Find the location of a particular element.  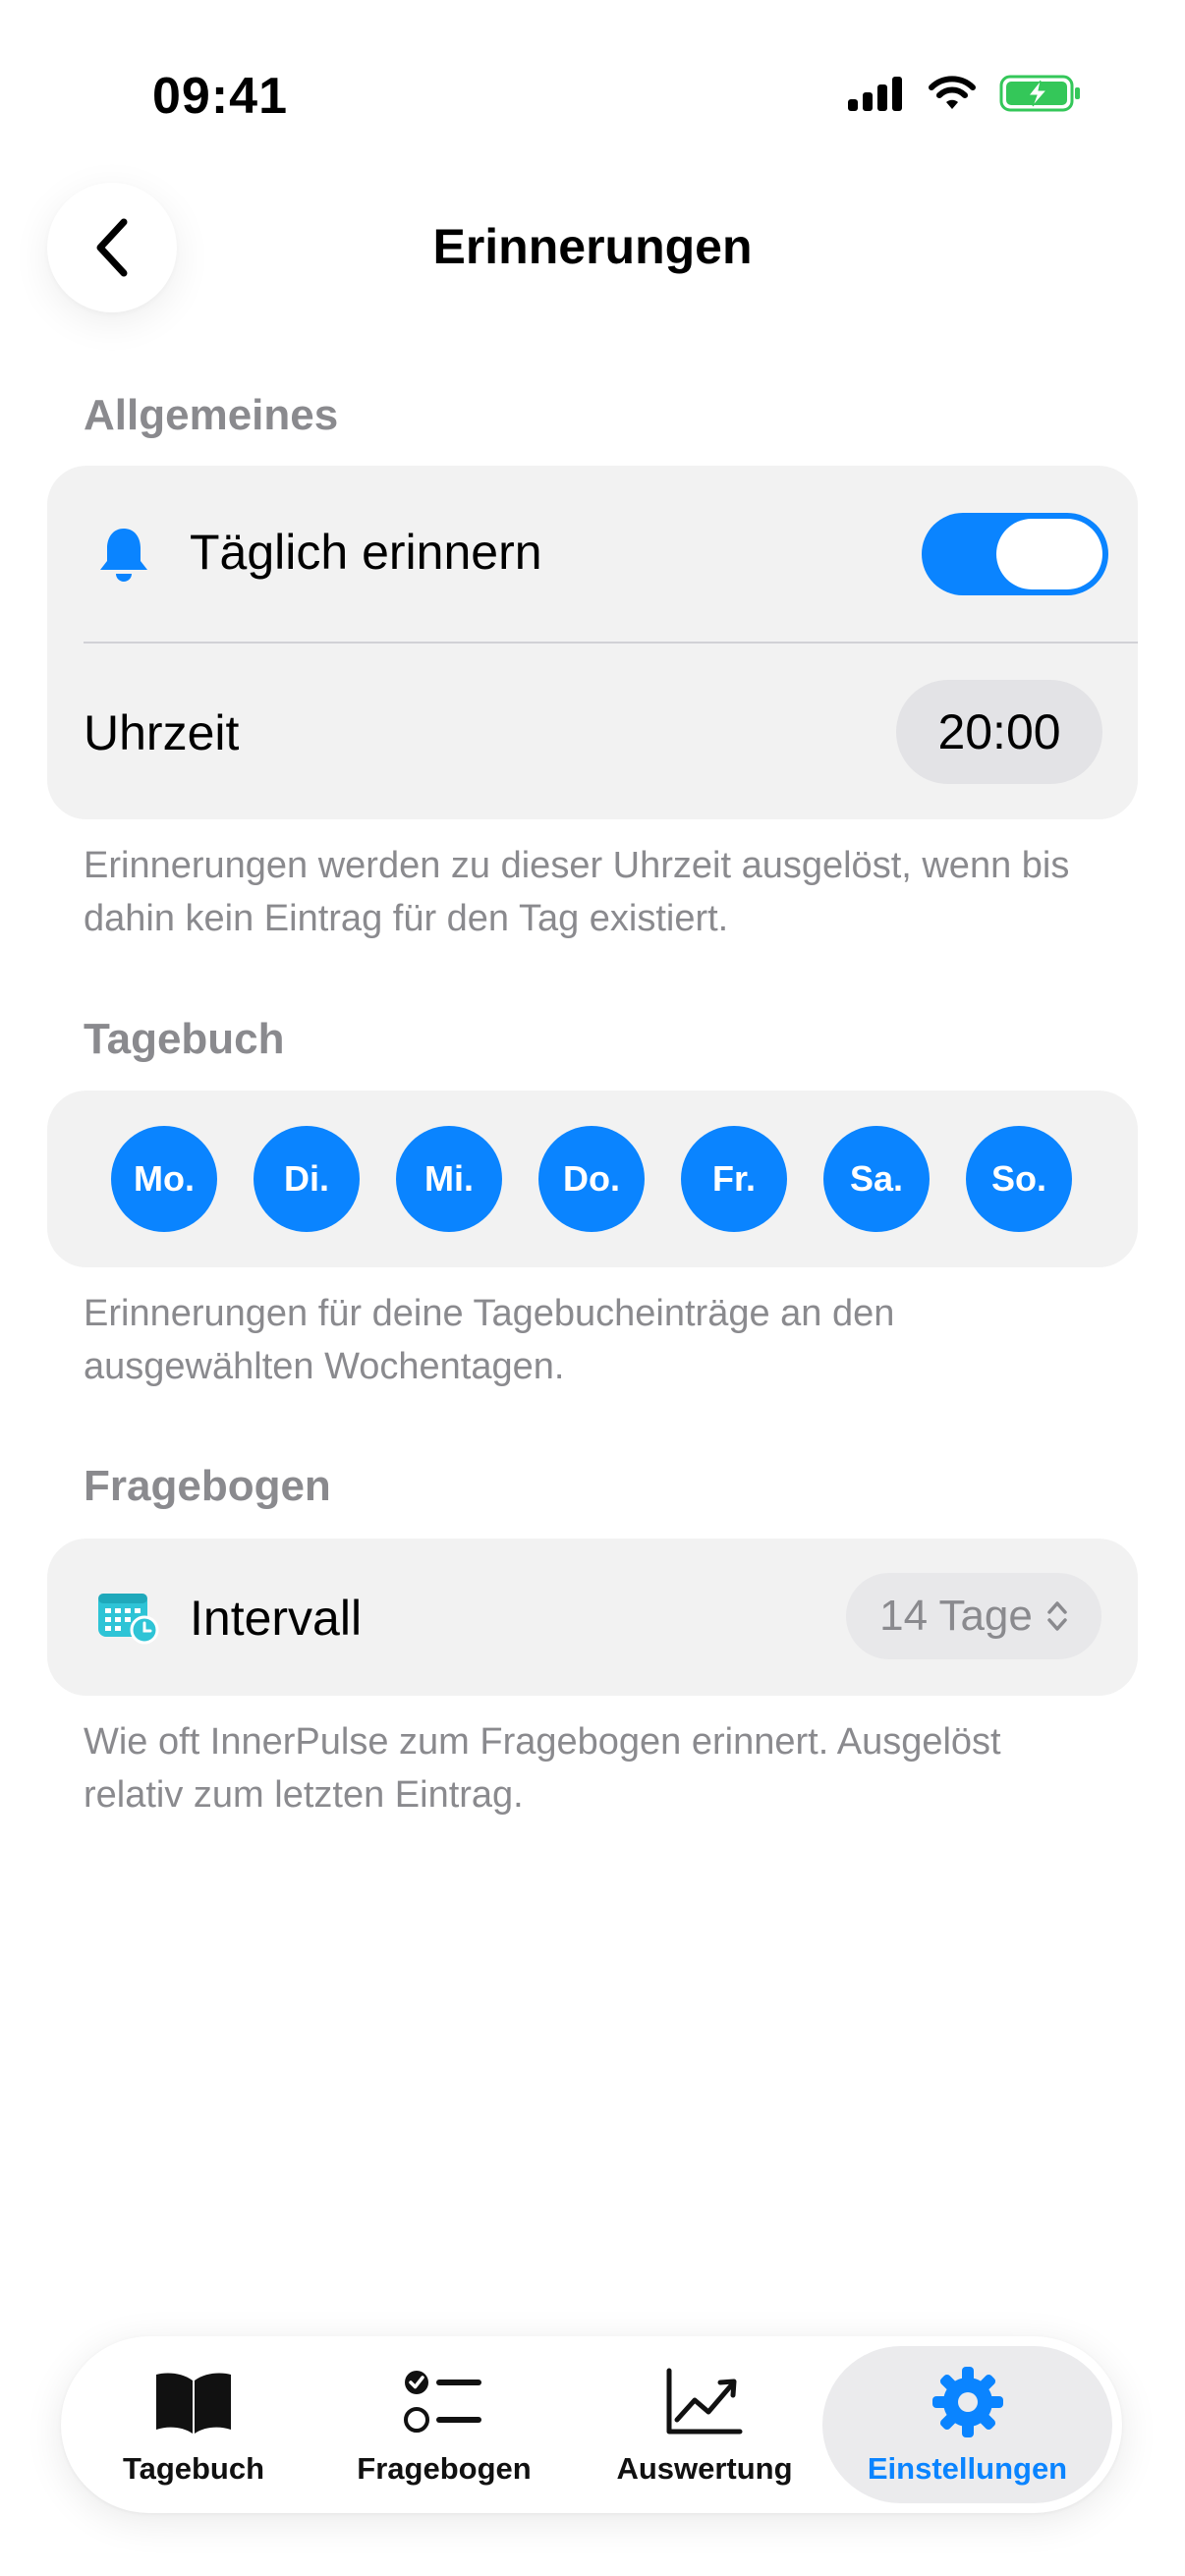

day-chip-thursday: Do. is located at coordinates (592, 1179).